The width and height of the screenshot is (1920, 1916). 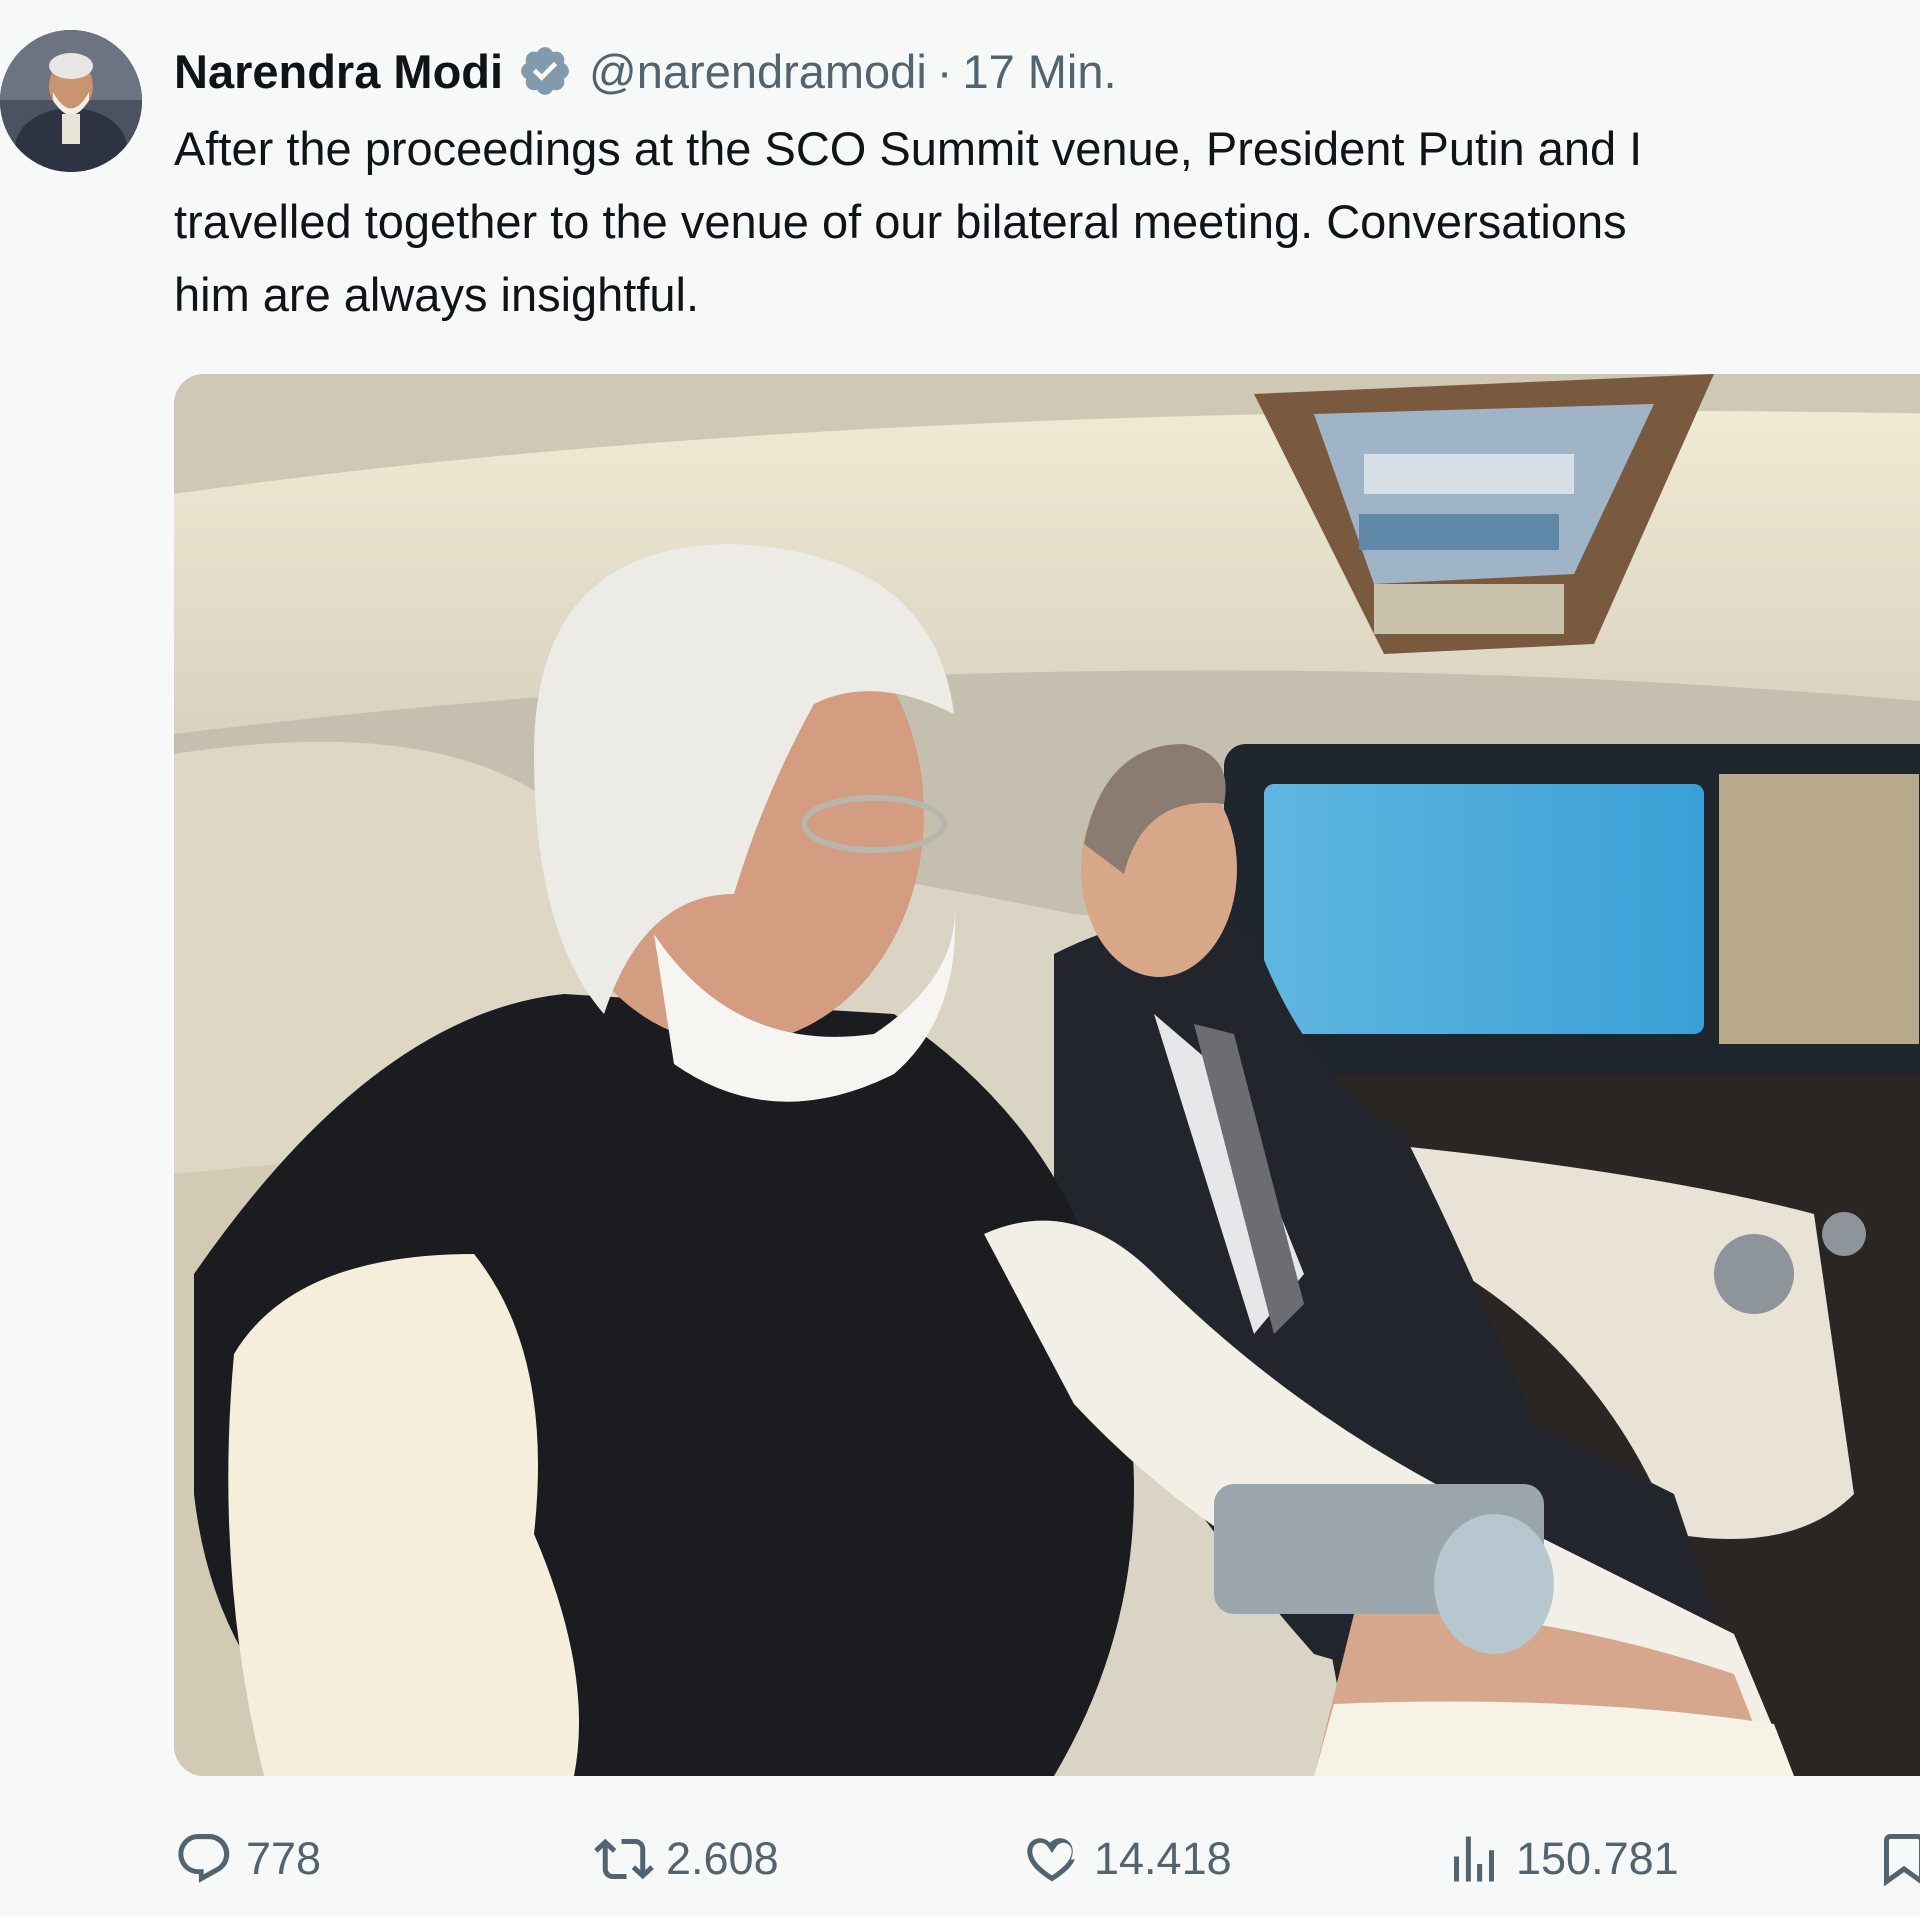 I want to click on author-name: Narendra Modi, so click(x=338, y=71).